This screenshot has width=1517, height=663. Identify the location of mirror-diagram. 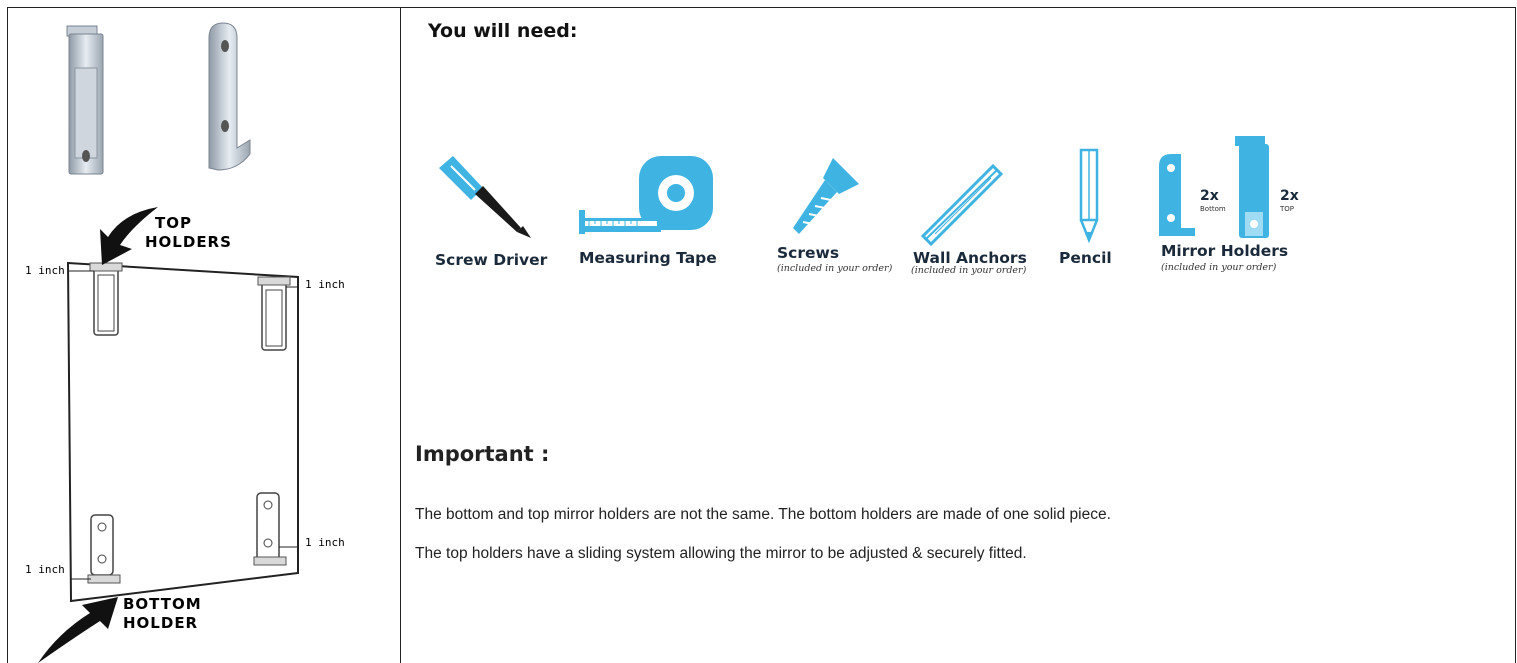
(168, 435).